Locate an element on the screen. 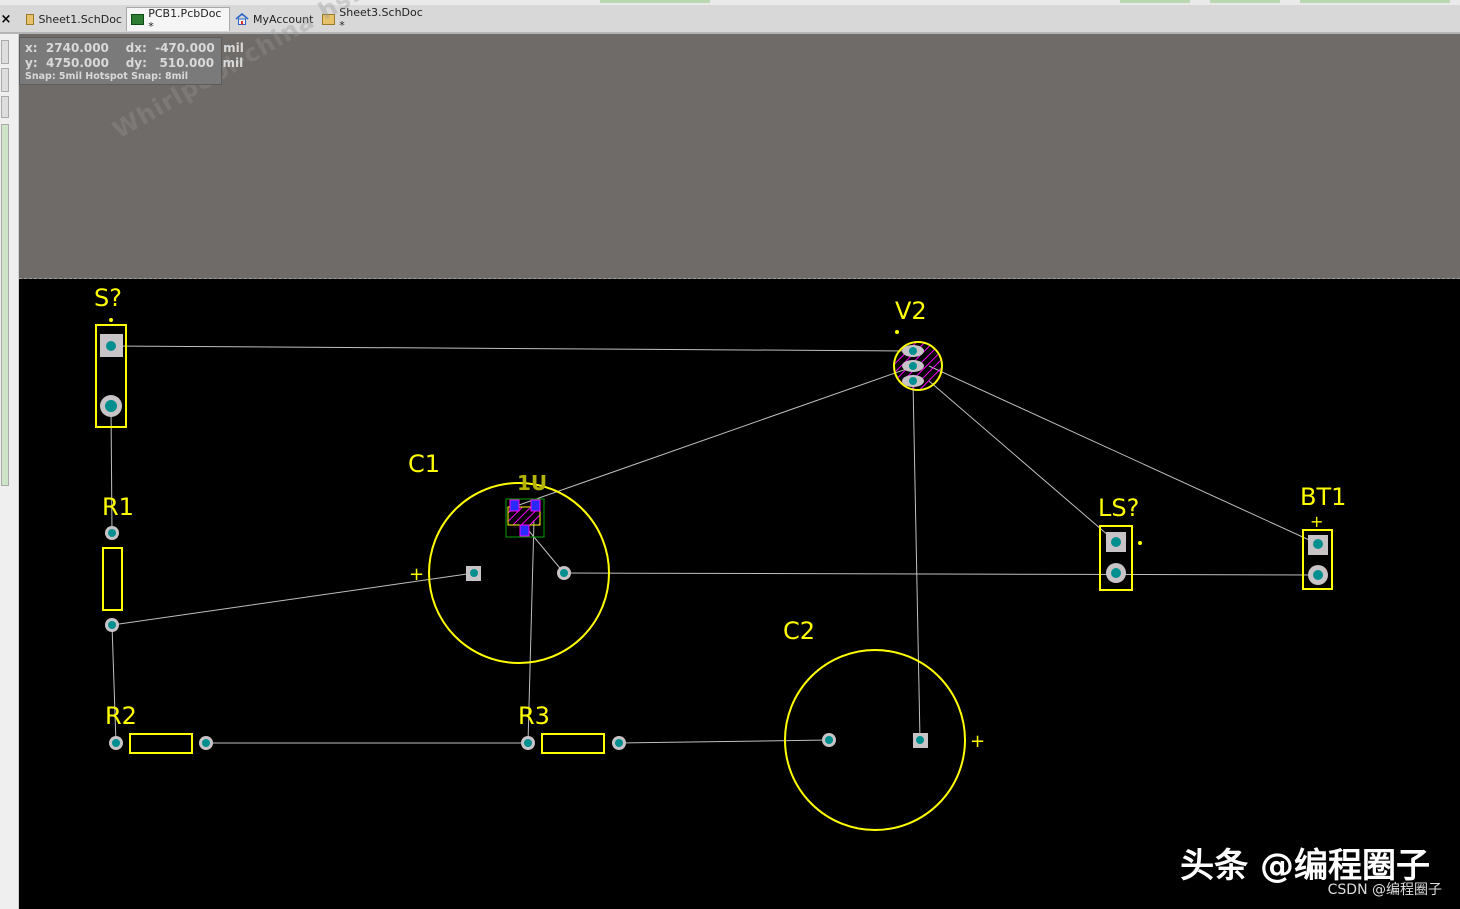  left-panel-strip is located at coordinates (9, 471).